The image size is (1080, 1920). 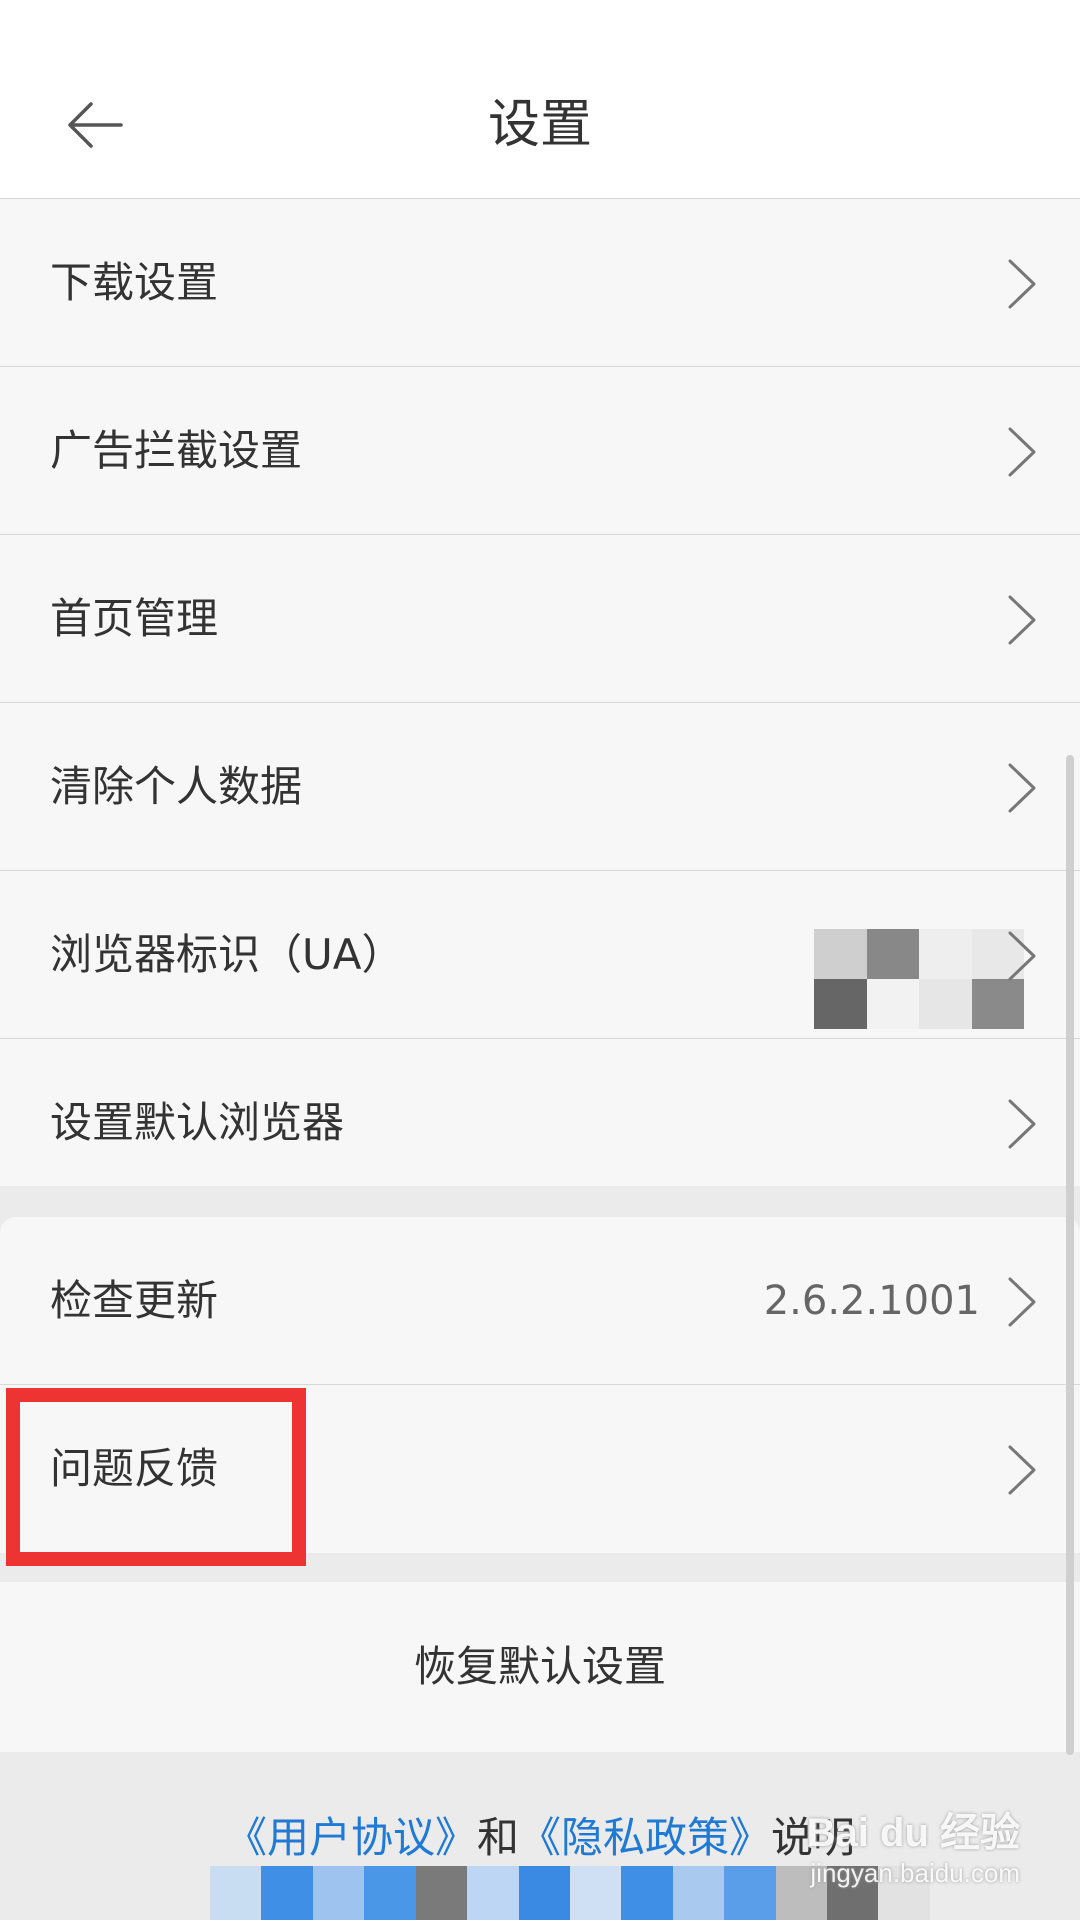 I want to click on blurred-value, so click(x=919, y=979).